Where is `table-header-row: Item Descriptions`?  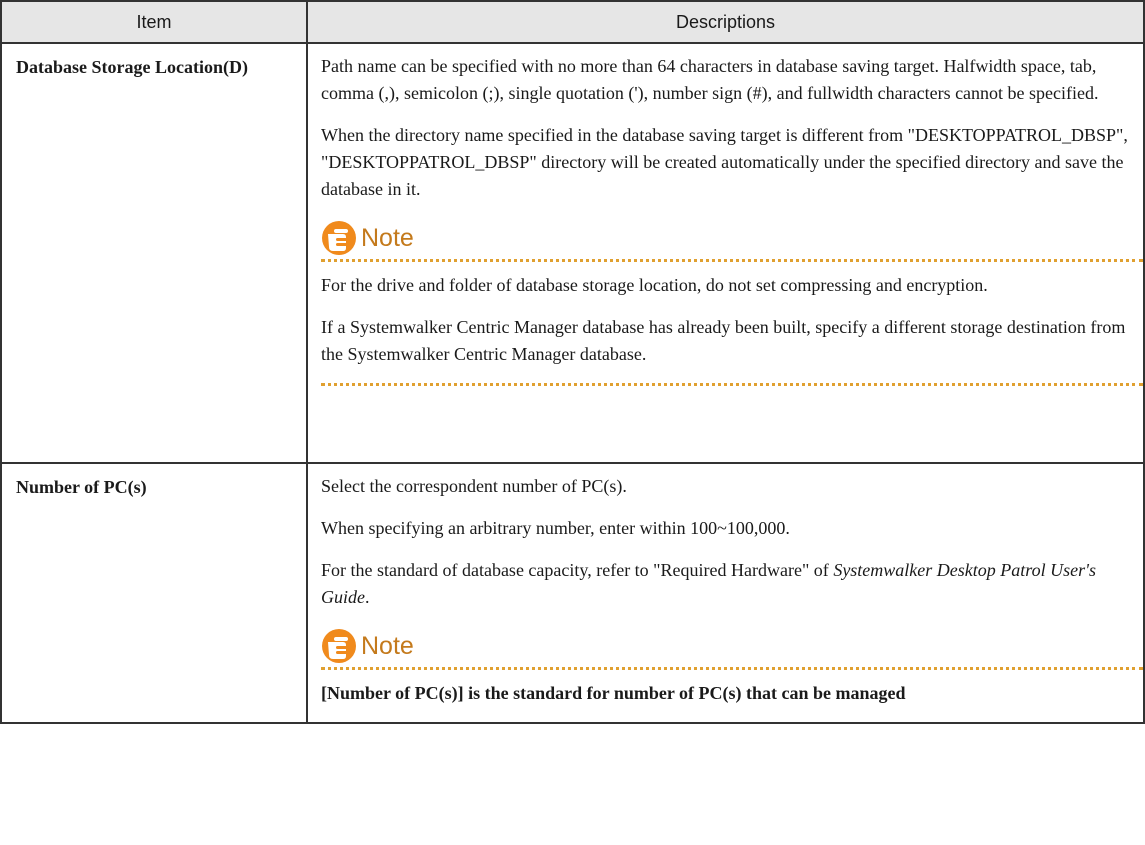
table-header-row: Item Descriptions is located at coordinates (572, 22).